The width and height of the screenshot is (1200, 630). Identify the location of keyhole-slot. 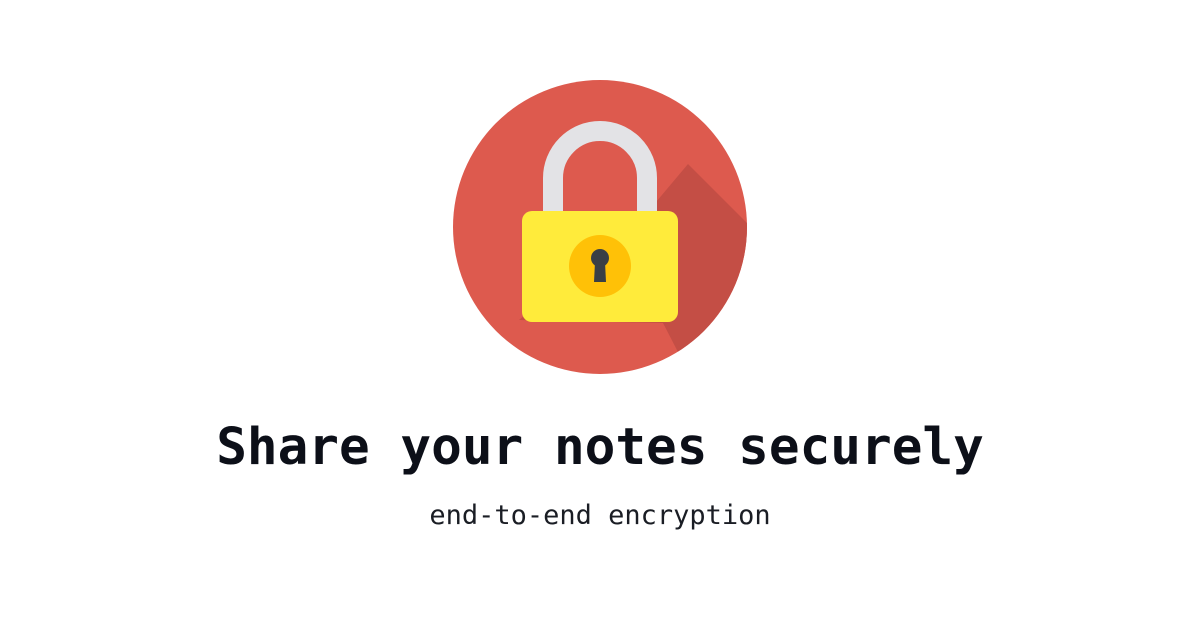
(600, 272).